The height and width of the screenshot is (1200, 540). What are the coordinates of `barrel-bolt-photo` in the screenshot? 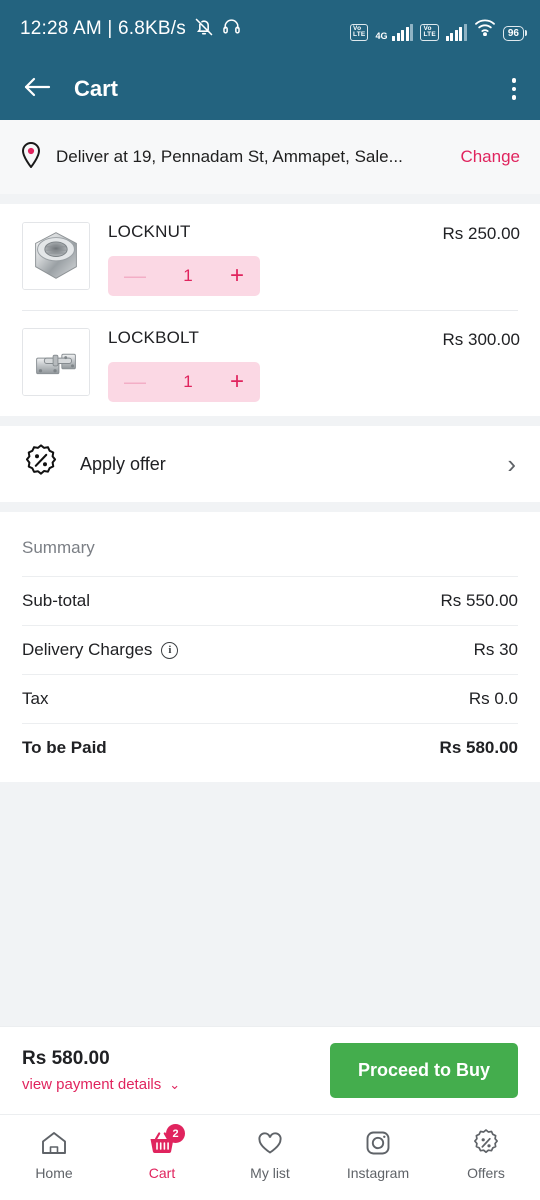 It's located at (56, 362).